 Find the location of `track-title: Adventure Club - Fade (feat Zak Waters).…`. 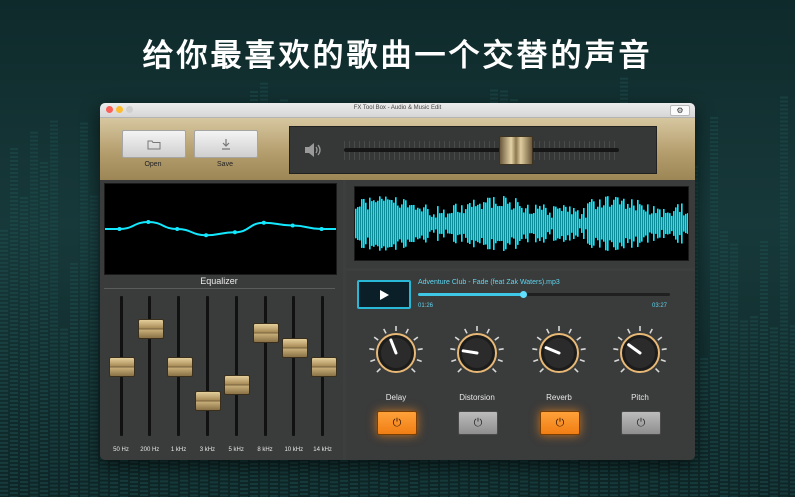

track-title: Adventure Club - Fade (feat Zak Waters).… is located at coordinates (489, 282).